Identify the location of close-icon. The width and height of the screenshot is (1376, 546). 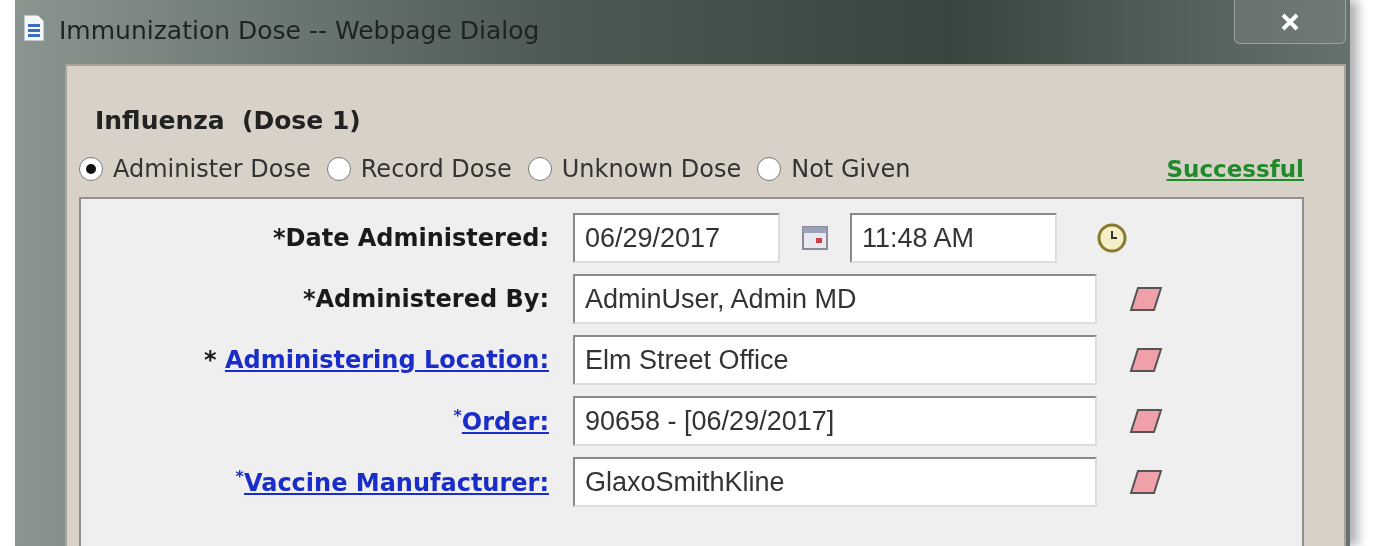
(1290, 21).